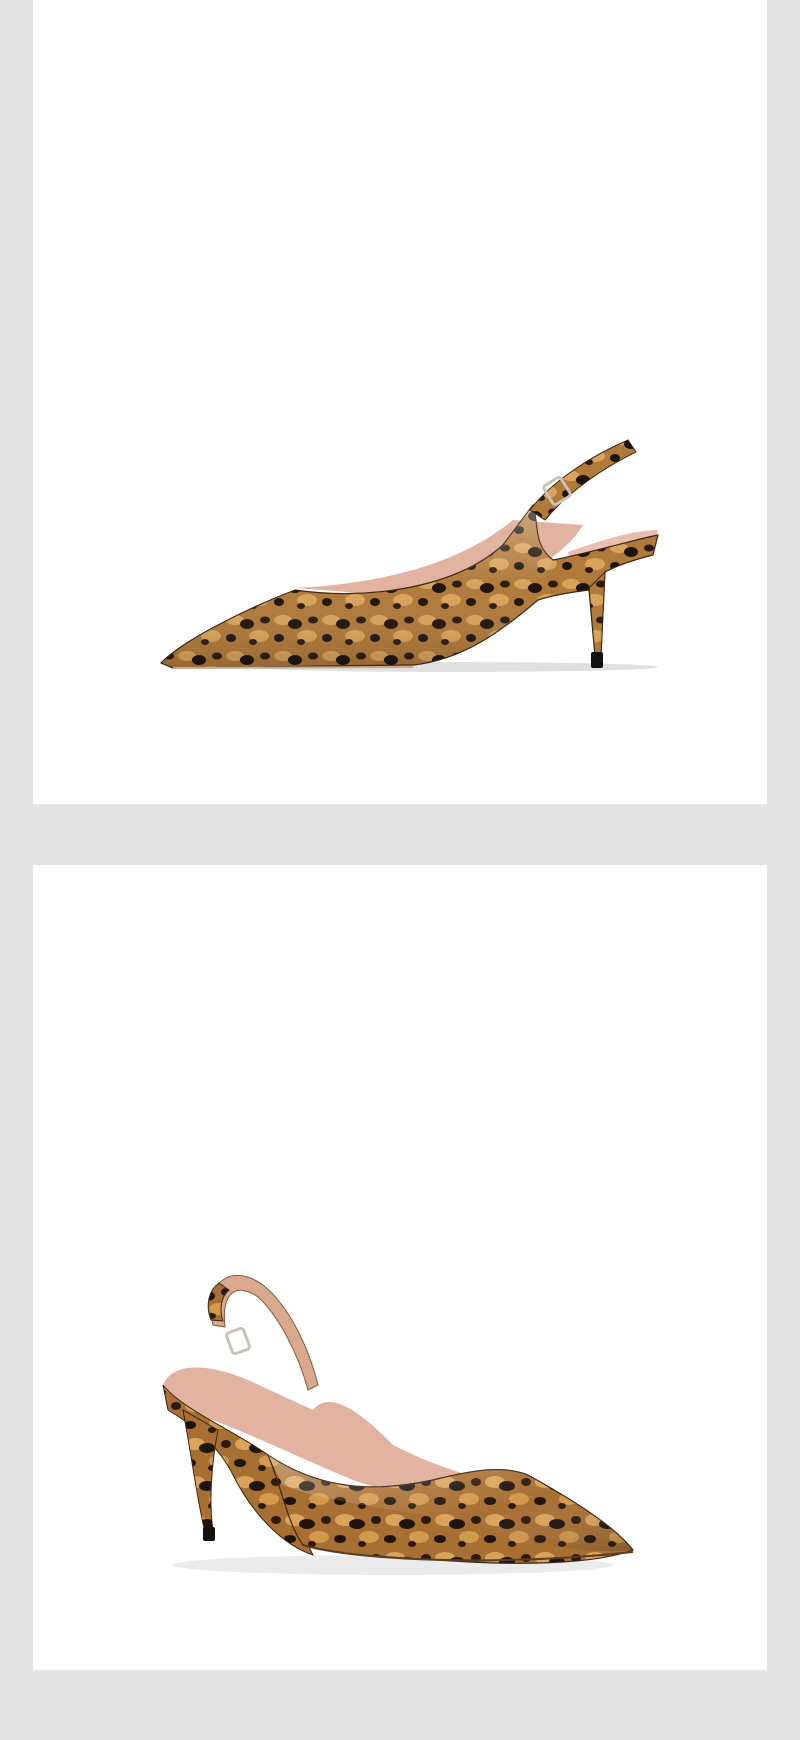  What do you see at coordinates (293, 667) in the screenshot?
I see `sole-edge` at bounding box center [293, 667].